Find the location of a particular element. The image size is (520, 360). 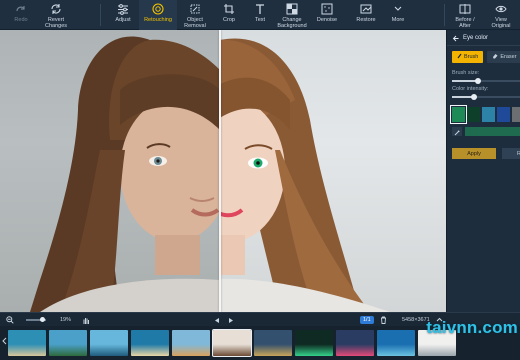

crop-label: Crop is located at coordinates (229, 20).